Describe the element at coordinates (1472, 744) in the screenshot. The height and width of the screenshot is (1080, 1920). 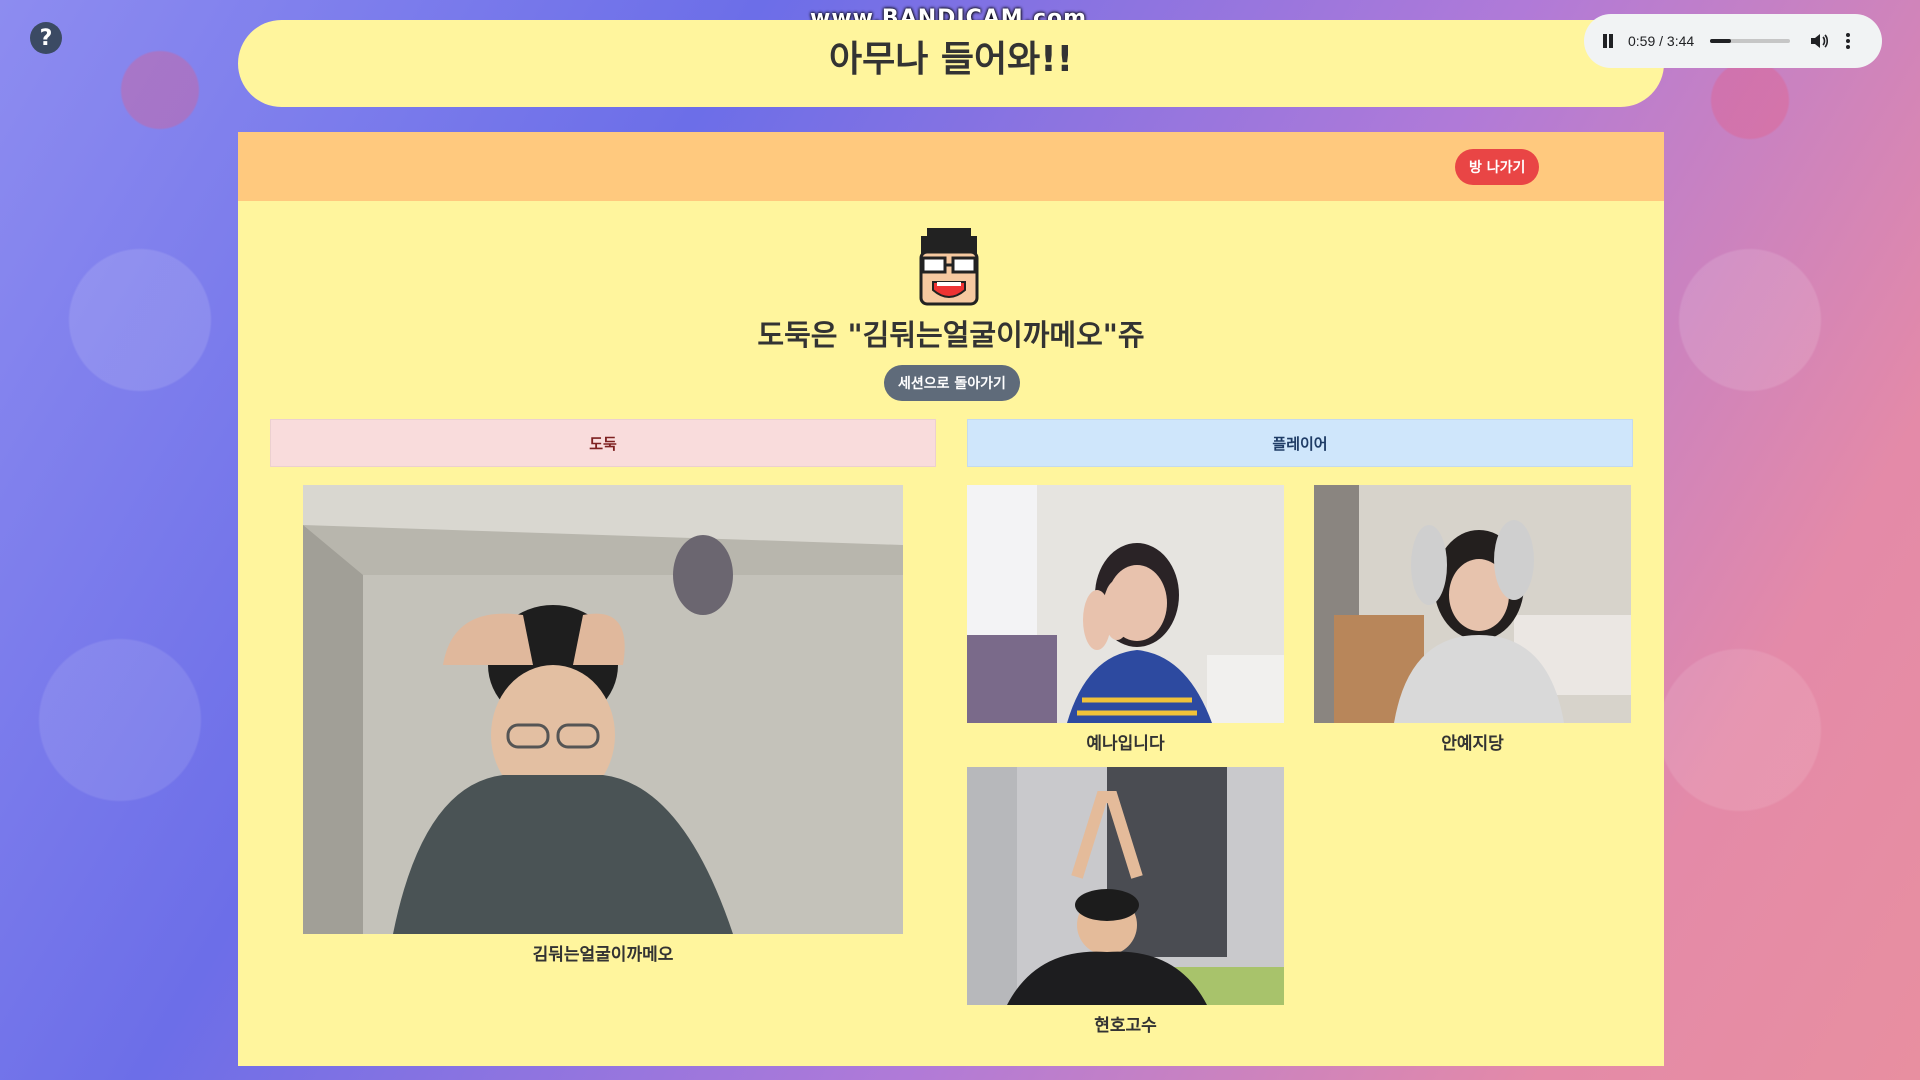
I see `player-video-name: 안예지당` at that location.